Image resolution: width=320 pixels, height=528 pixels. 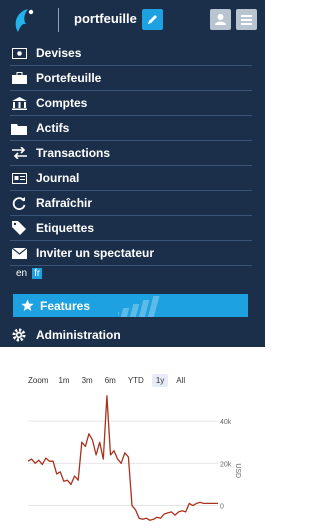 What do you see at coordinates (226, 464) in the screenshot?
I see `y-tick-label: 20k` at bounding box center [226, 464].